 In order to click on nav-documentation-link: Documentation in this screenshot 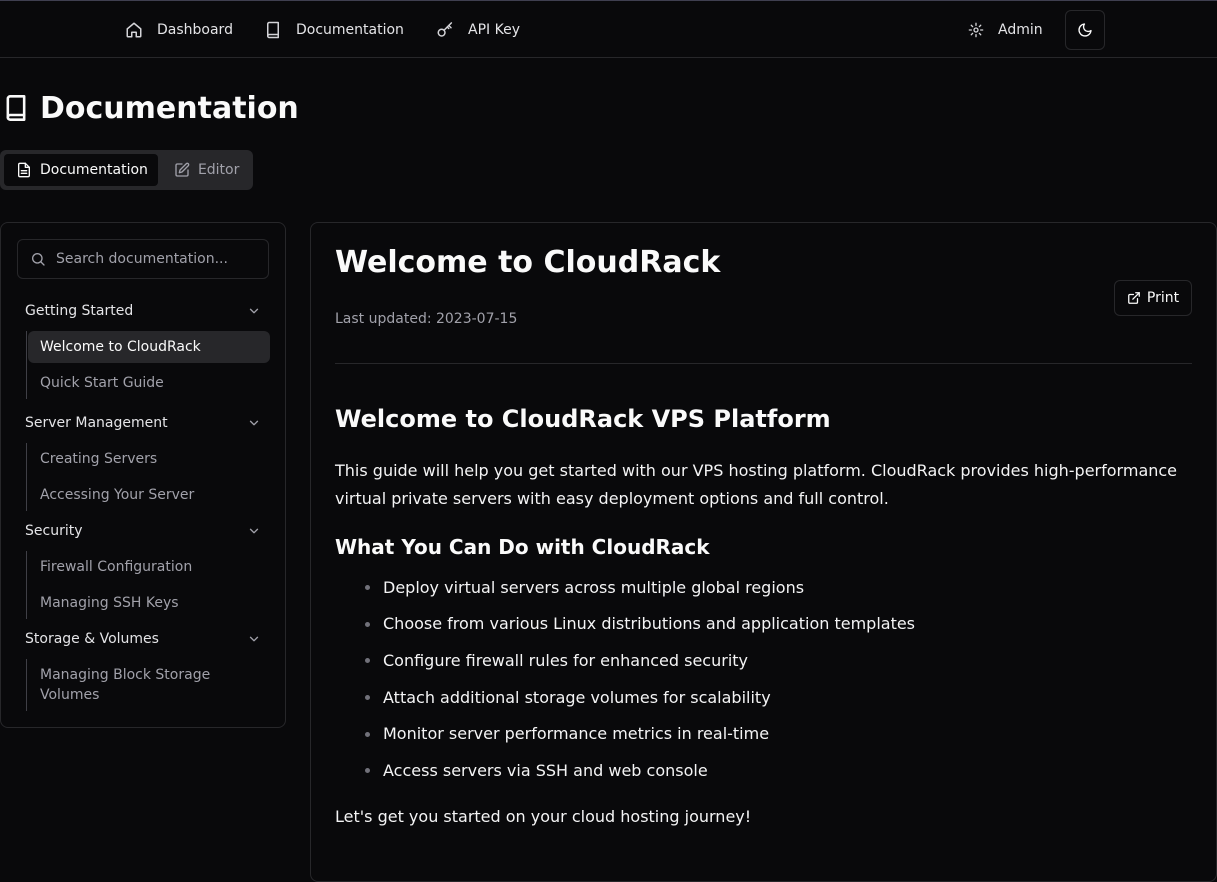, I will do `click(334, 29)`.